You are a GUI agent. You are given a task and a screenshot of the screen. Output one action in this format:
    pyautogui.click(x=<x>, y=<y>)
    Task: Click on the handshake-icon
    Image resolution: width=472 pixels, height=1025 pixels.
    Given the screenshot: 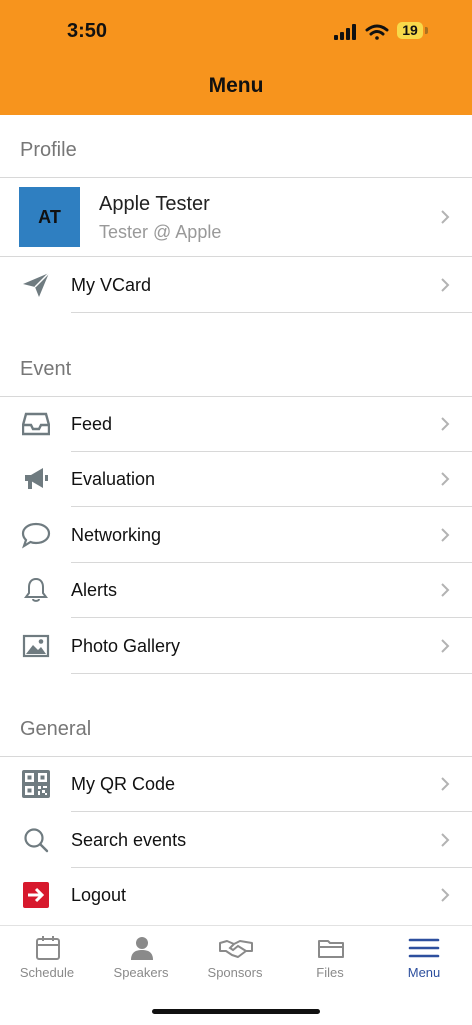 What is the action you would take?
    pyautogui.click(x=236, y=949)
    